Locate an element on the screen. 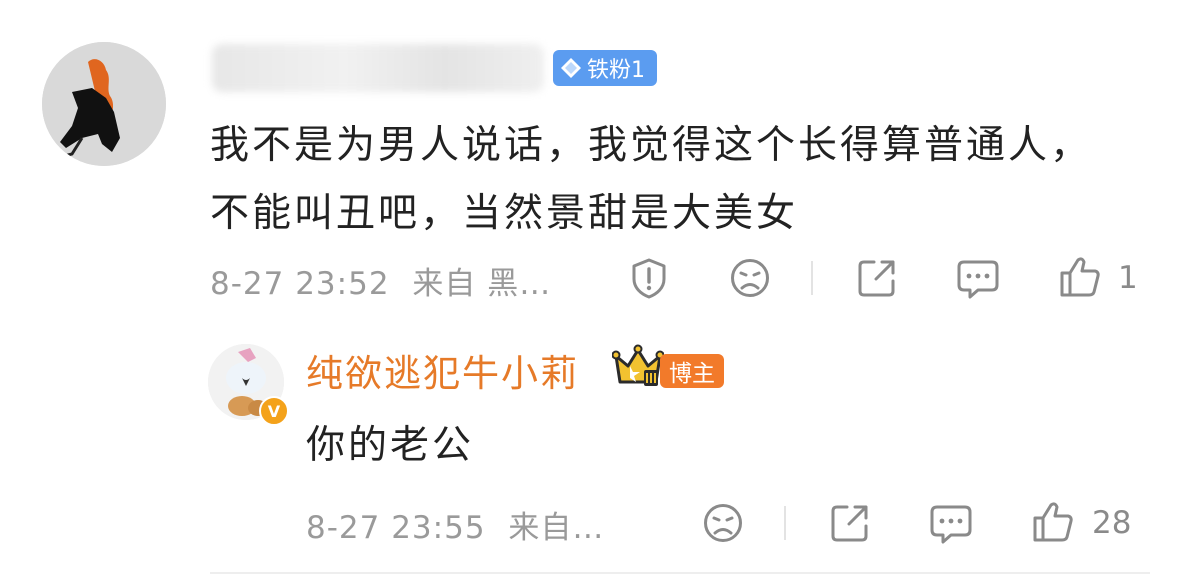  verified-badge: V is located at coordinates (274, 411).